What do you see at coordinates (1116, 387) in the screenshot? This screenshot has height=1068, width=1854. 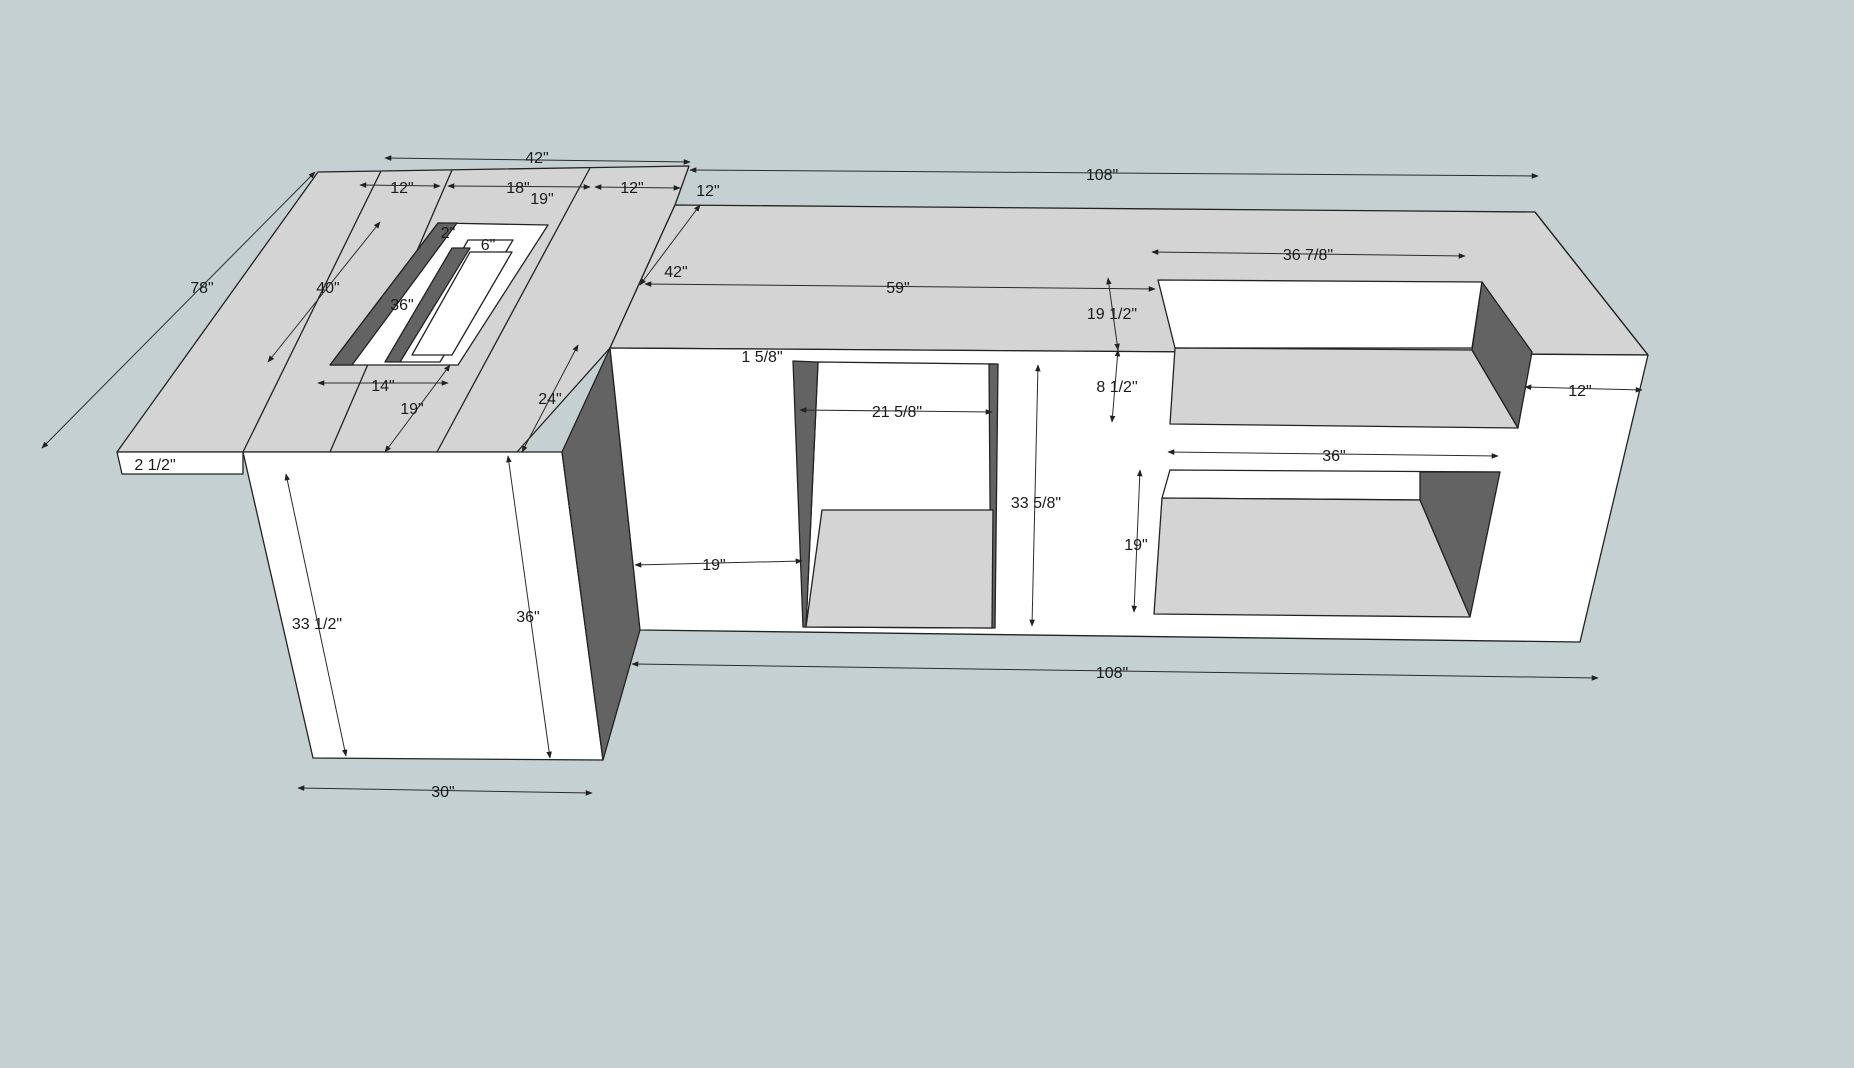 I see `dim-grill-8-5: 8 1/2"` at bounding box center [1116, 387].